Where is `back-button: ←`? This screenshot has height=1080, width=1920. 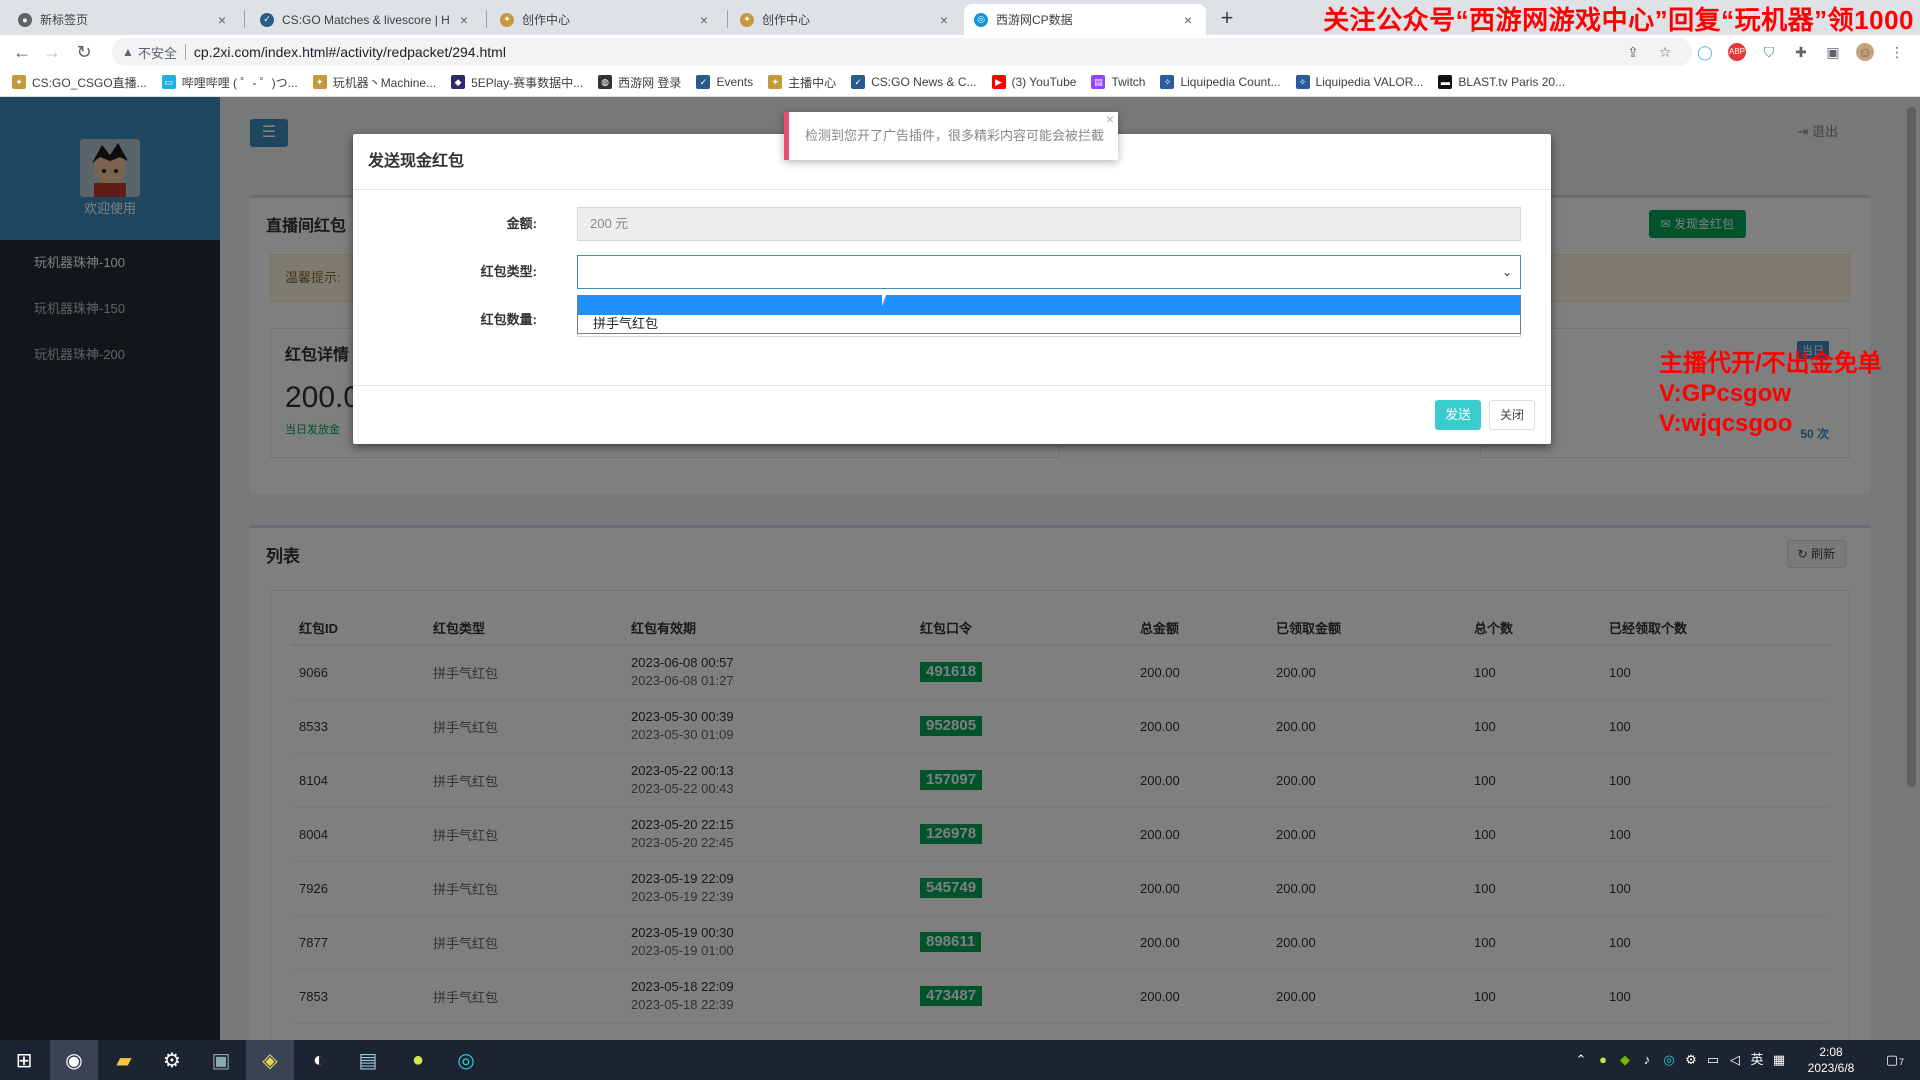 back-button: ← is located at coordinates (22, 52).